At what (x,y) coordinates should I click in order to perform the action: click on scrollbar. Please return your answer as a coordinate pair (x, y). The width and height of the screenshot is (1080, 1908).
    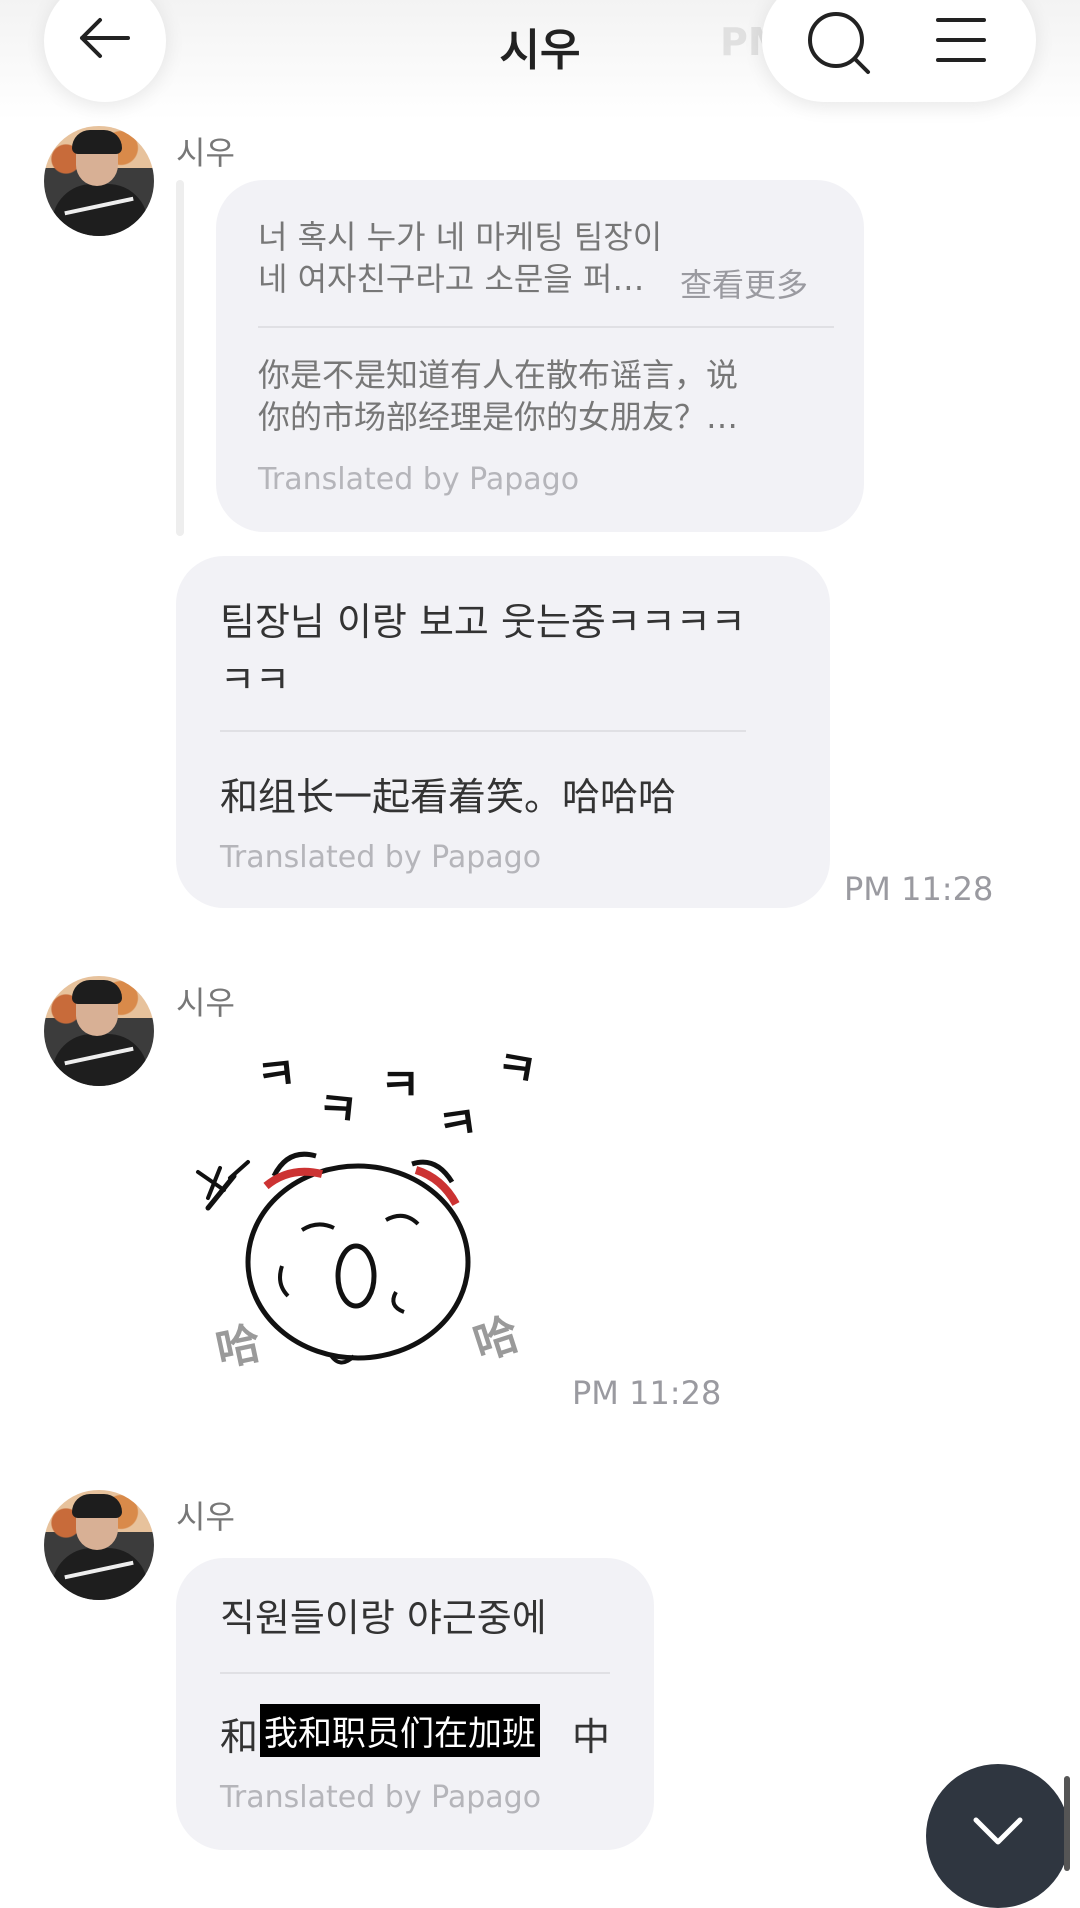
    Looking at the image, I should click on (1067, 1823).